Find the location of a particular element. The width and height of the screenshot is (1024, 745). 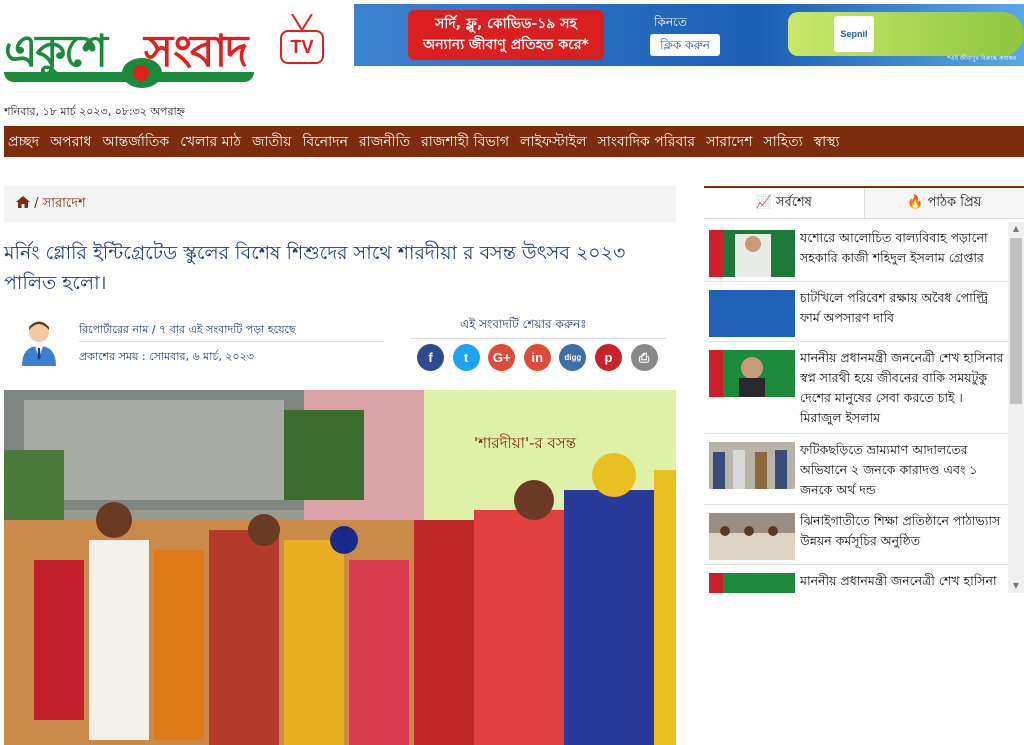

home-icon is located at coordinates (23, 202).